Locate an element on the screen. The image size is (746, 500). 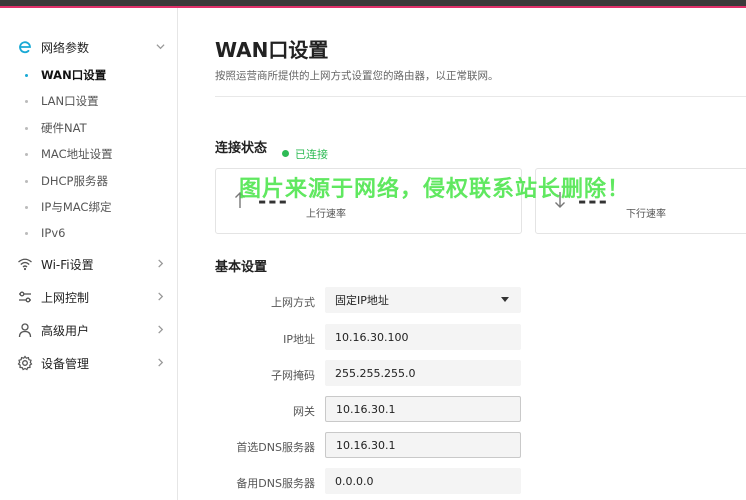
subnet-mask-label: 子网掩码 is located at coordinates (293, 375).